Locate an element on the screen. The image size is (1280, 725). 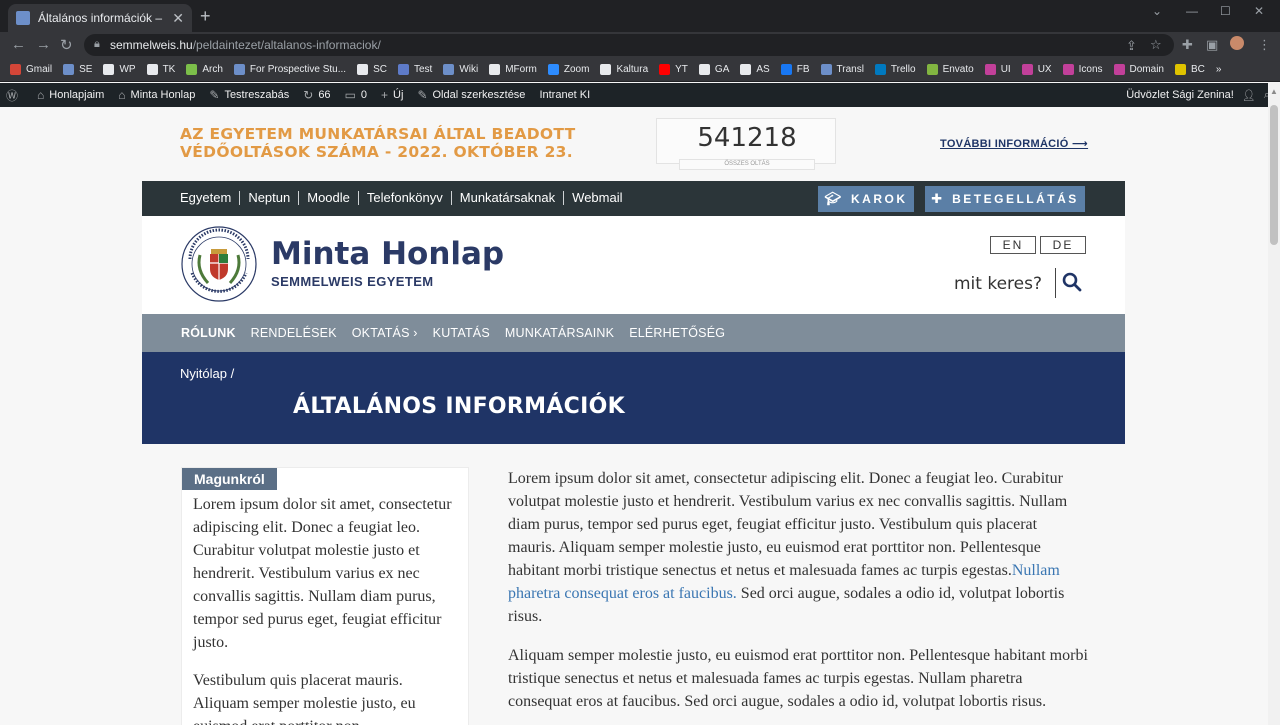
main-nav-item: RENDELÉSEK is located at coordinates (294, 333).